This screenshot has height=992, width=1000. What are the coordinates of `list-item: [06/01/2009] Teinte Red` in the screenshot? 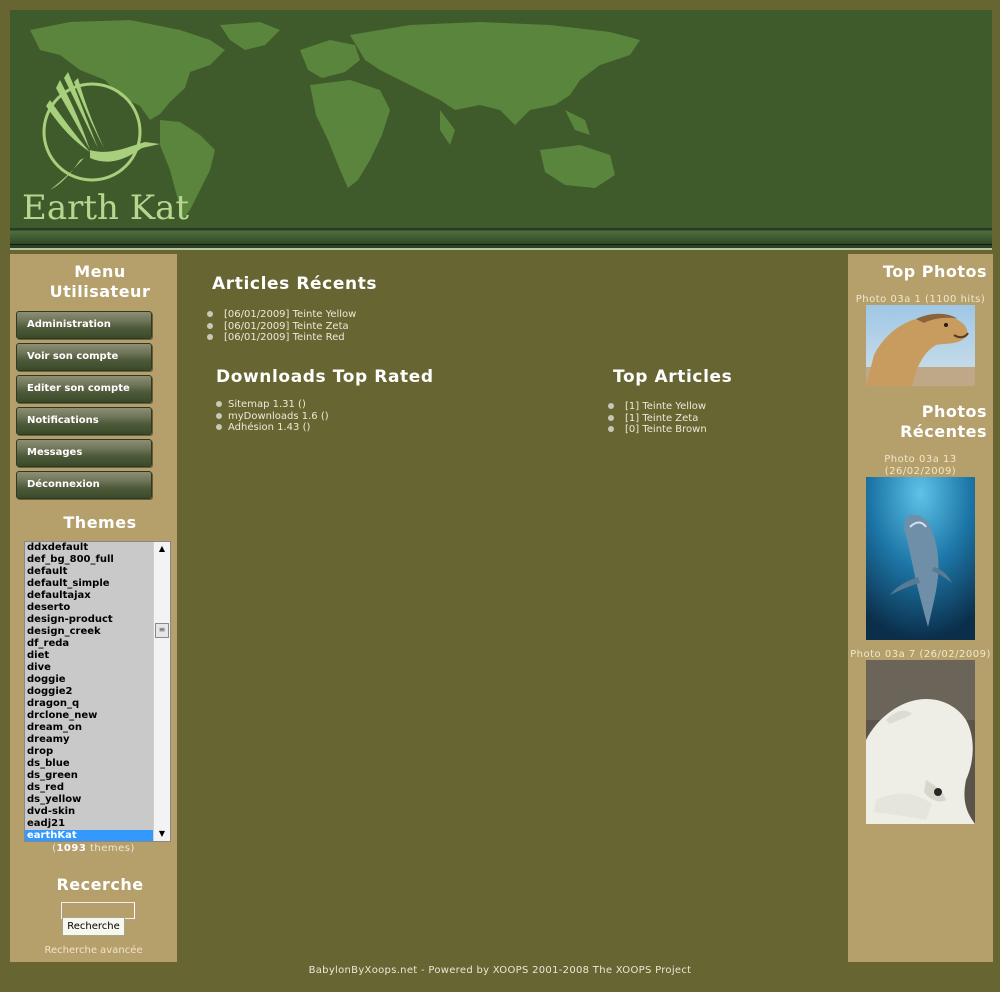 It's located at (281, 338).